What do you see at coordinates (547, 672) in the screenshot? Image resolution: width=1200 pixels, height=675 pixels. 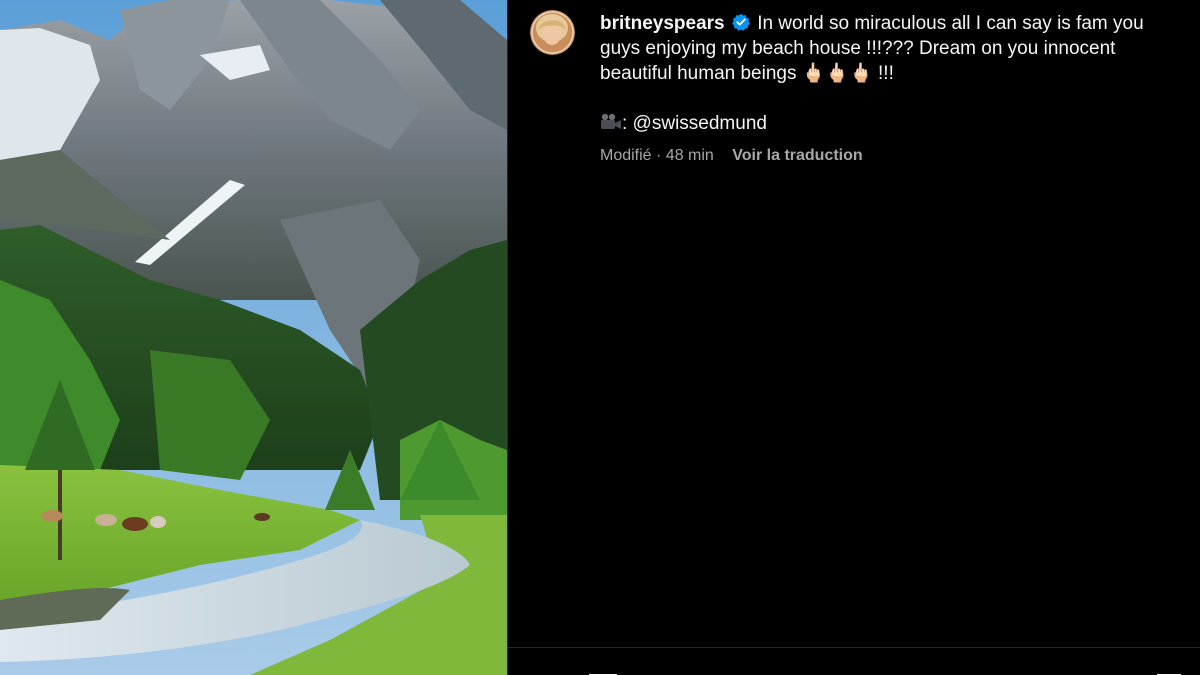 I see `heart-icon` at bounding box center [547, 672].